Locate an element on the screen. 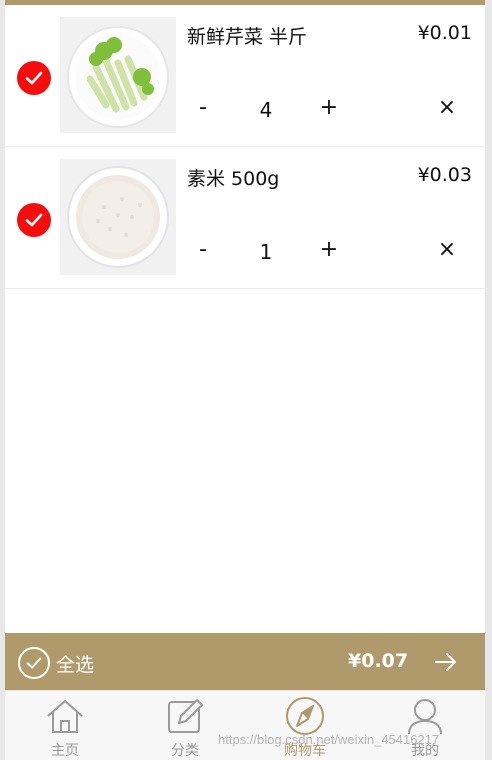  bottom-tab-bar: 主页 分类 购物车 我的 is located at coordinates (245, 725).